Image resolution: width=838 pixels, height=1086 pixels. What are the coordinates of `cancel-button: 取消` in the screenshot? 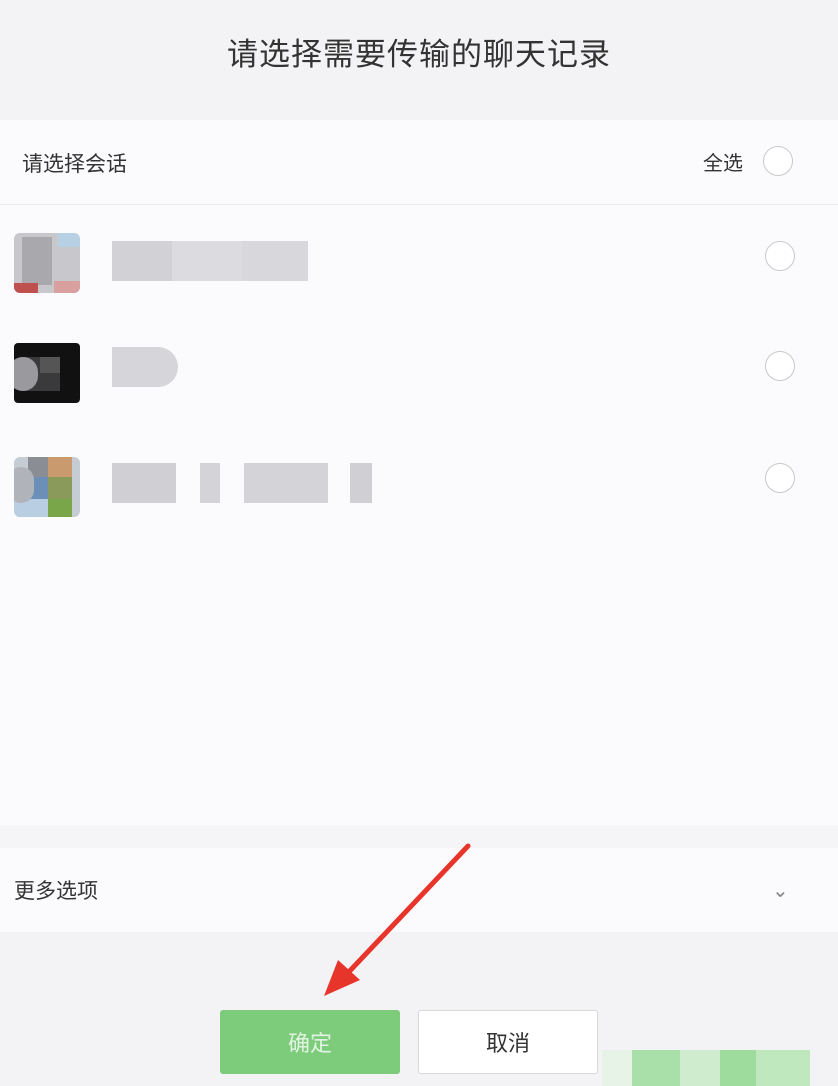 It's located at (508, 1042).